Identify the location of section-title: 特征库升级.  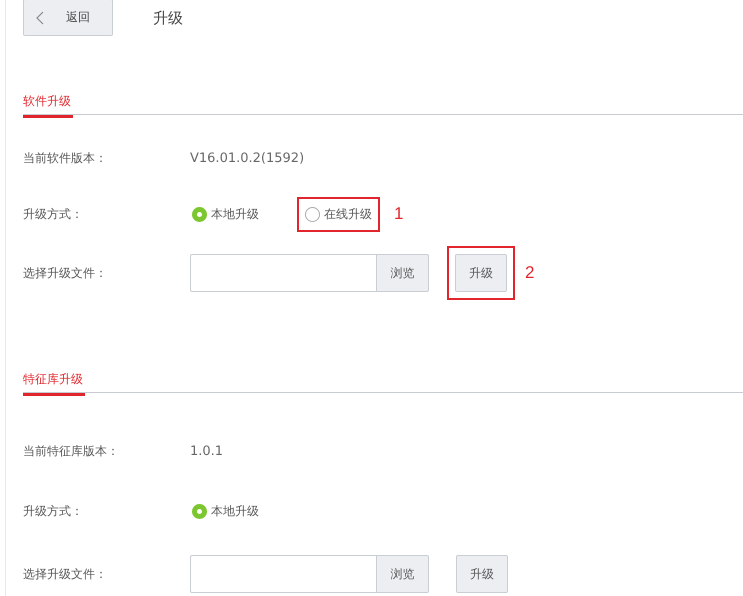
(54, 383).